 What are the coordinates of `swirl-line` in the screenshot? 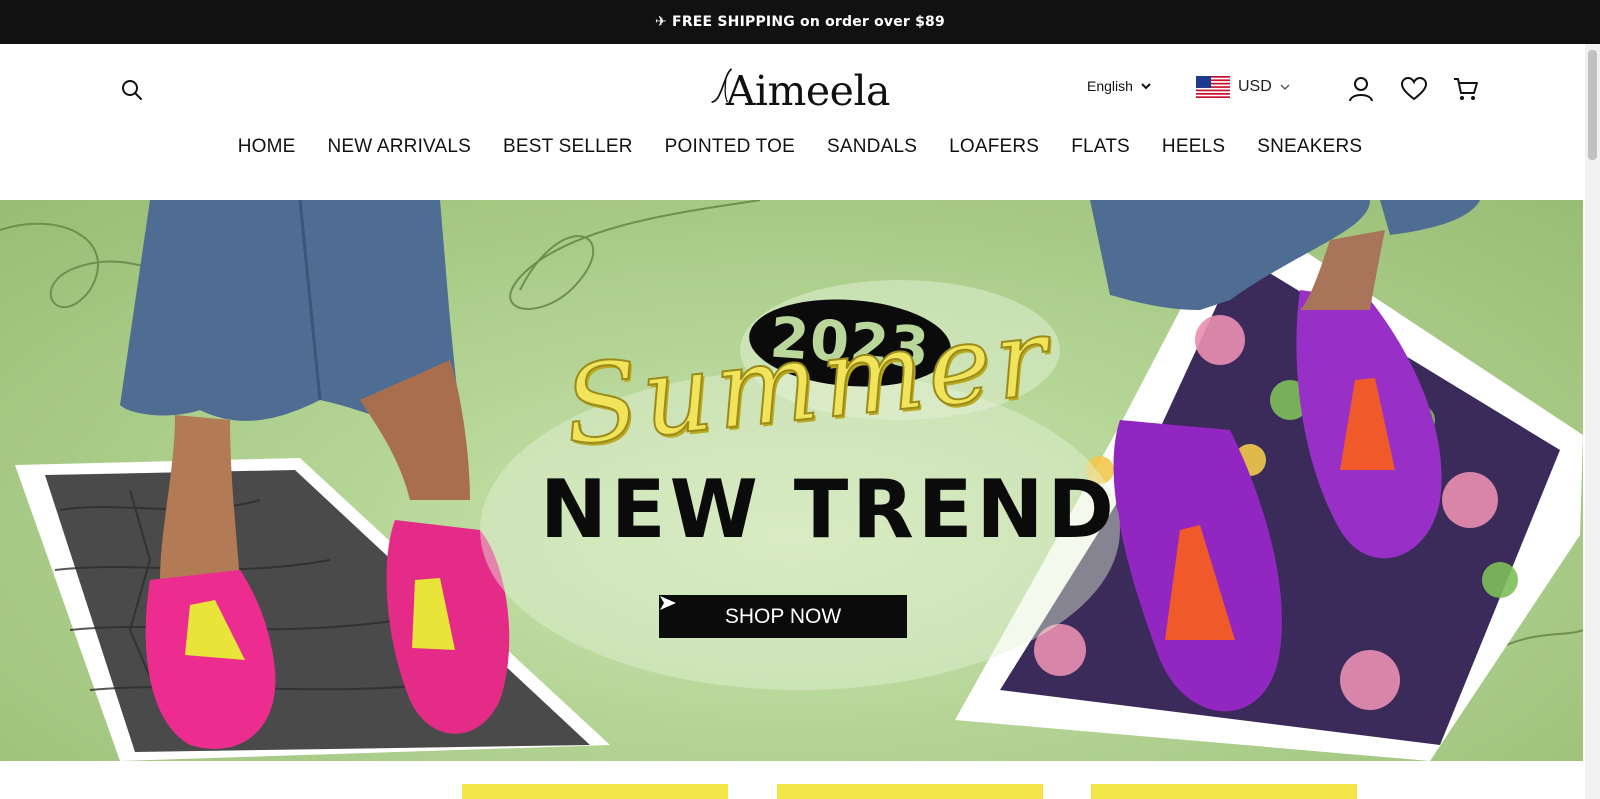 It's located at (635, 255).